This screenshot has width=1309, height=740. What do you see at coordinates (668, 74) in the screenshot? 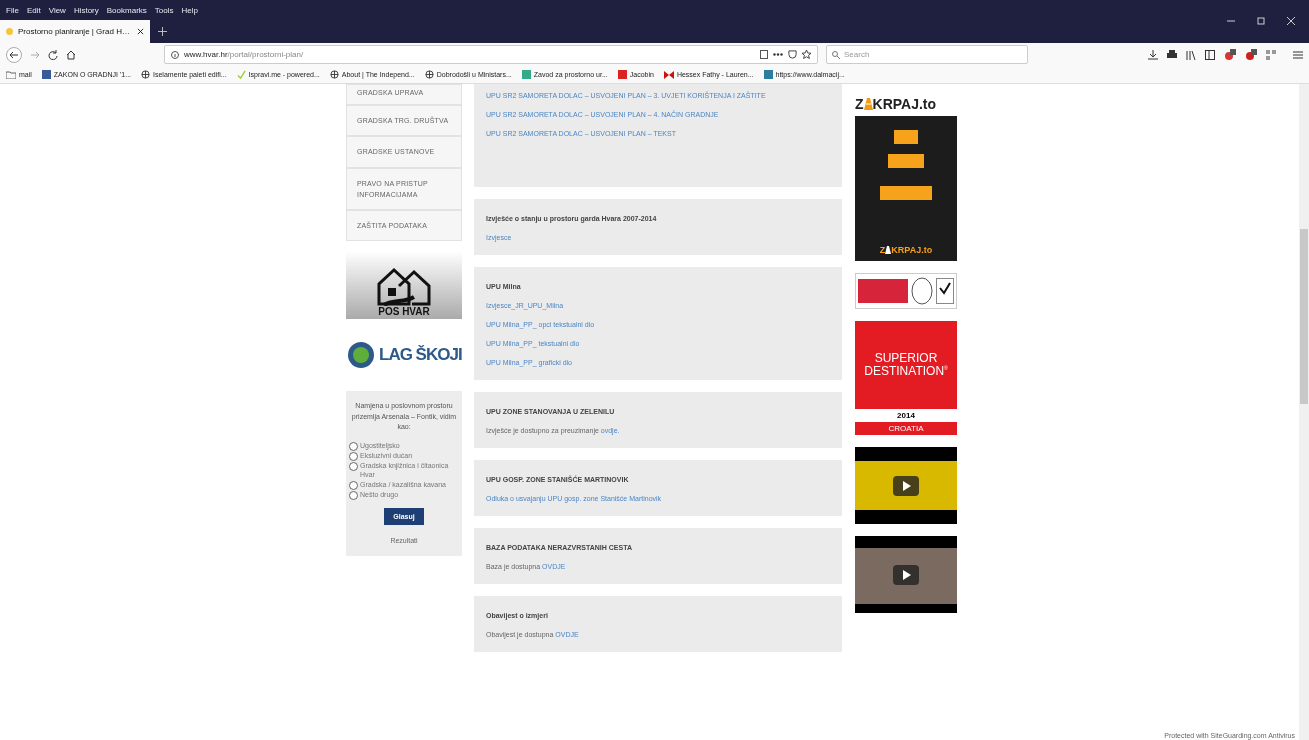
I see `bow-icon` at bounding box center [668, 74].